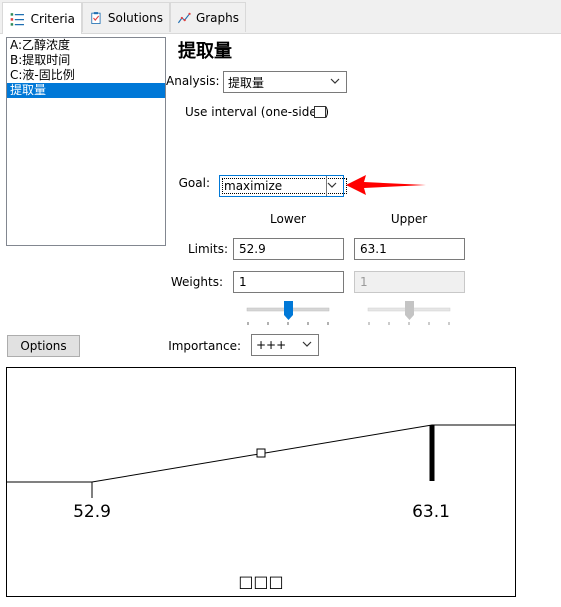 The height and width of the screenshot is (607, 561). What do you see at coordinates (86, 45) in the screenshot?
I see `list-item: A:乙醇浓度` at bounding box center [86, 45].